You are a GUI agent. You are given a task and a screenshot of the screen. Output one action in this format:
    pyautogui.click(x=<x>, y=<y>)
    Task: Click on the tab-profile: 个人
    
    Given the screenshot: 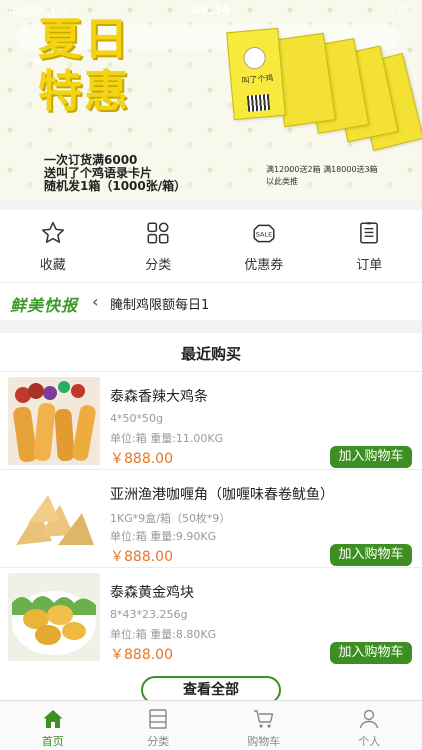 What is the action you would take?
    pyautogui.click(x=369, y=725)
    